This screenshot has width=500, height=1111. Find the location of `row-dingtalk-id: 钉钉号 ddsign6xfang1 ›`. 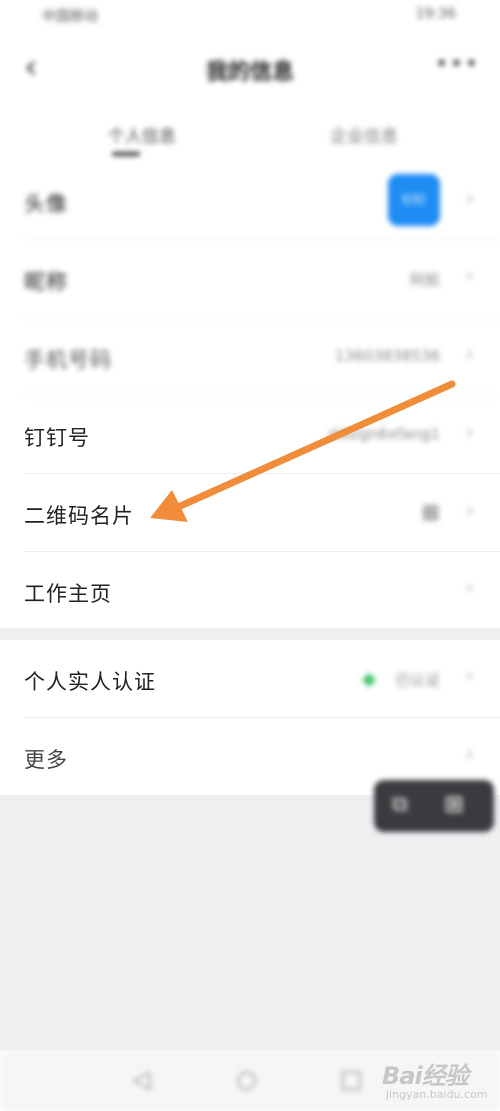

row-dingtalk-id: 钉钉号 ddsign6xfang1 › is located at coordinates (250, 435).